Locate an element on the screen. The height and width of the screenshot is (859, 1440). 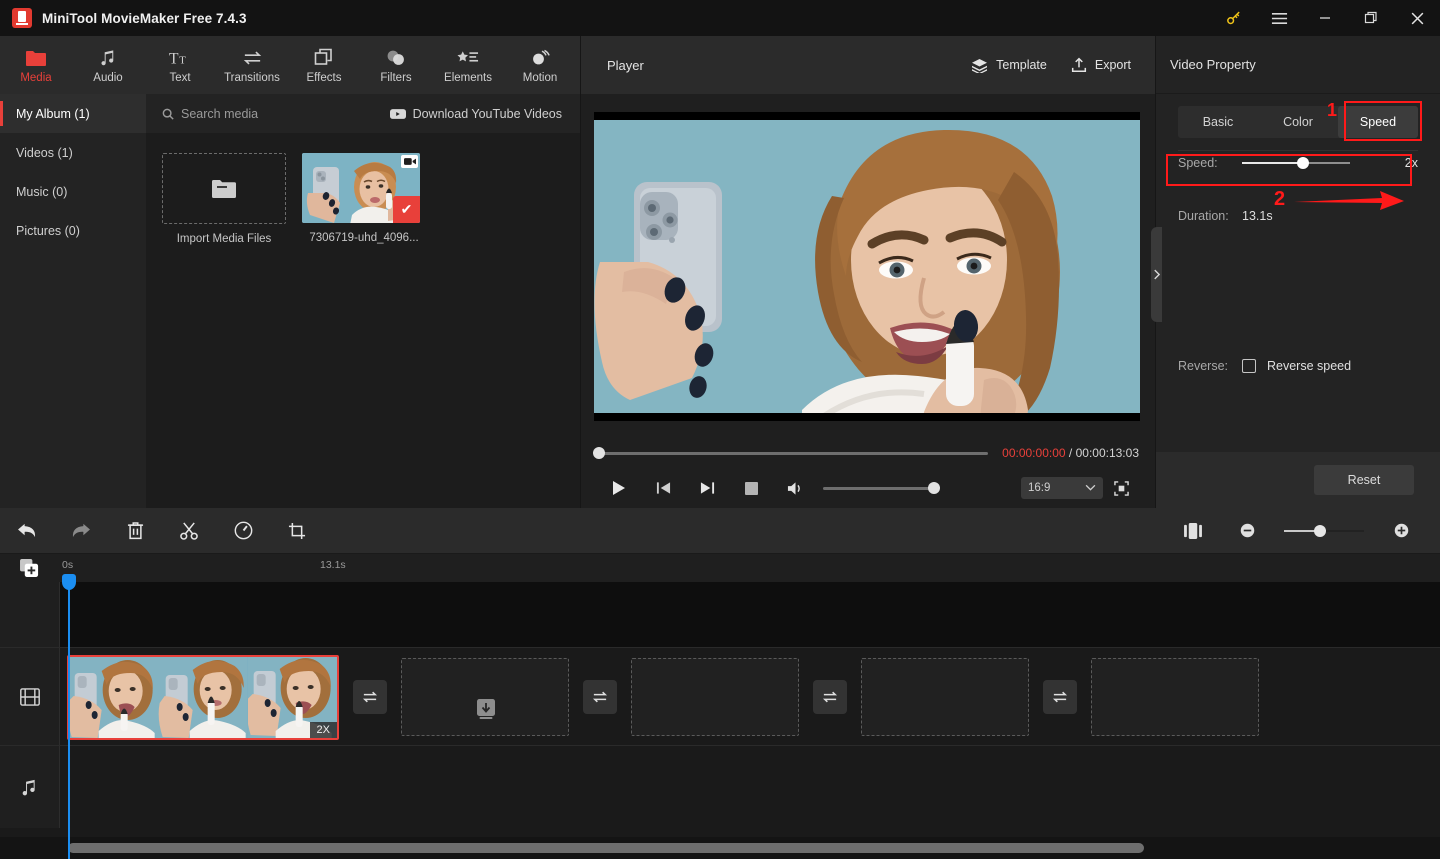
nav-item-media: Media is located at coordinates (36, 65).